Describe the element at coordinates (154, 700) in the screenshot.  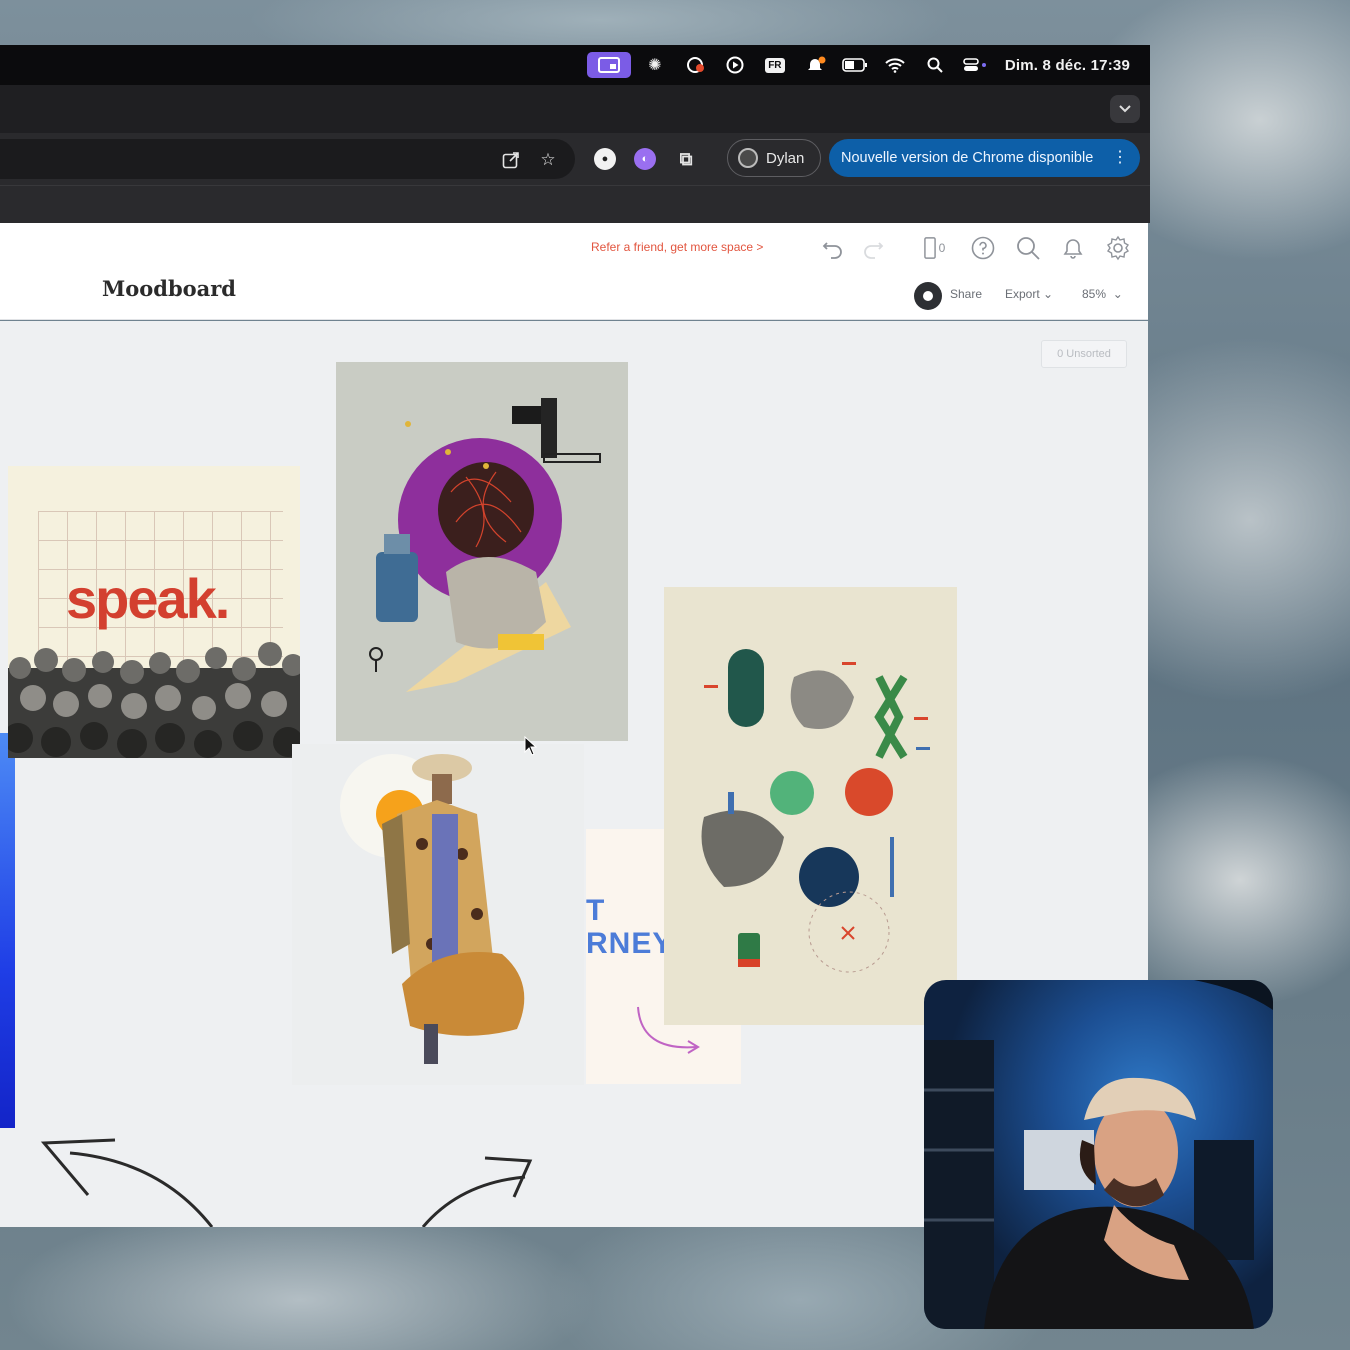
I see `crowd-illustration` at that location.